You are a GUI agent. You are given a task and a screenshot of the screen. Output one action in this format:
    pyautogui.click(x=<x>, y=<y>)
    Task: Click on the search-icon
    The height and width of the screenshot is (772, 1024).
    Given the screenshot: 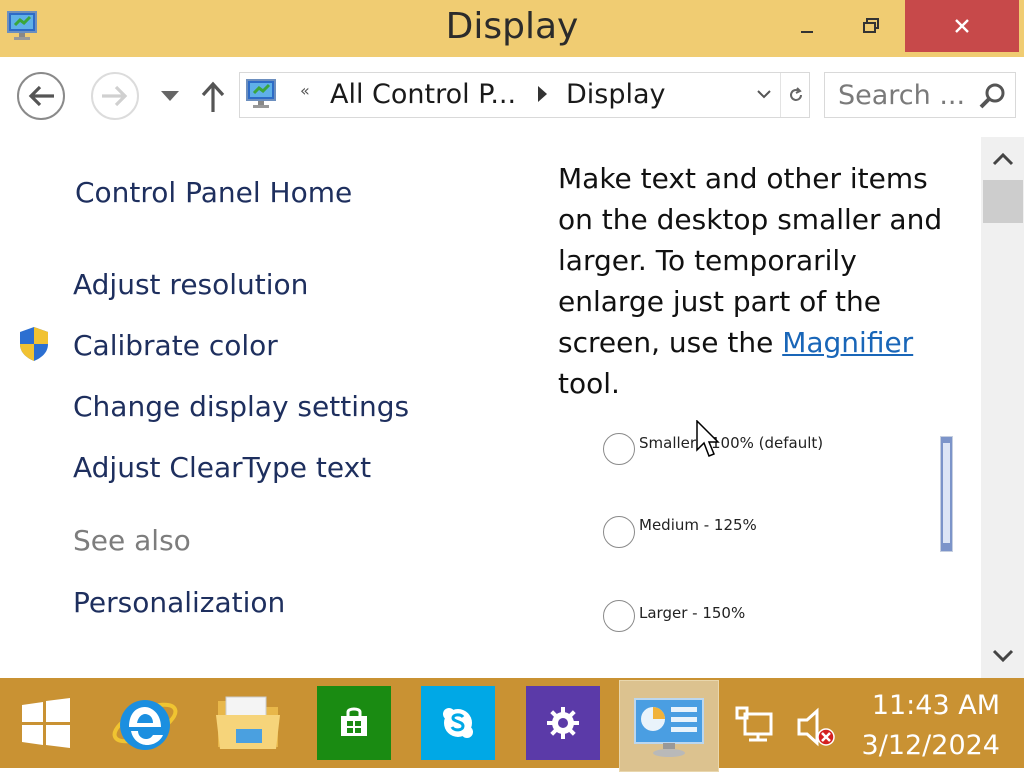 What is the action you would take?
    pyautogui.click(x=992, y=96)
    